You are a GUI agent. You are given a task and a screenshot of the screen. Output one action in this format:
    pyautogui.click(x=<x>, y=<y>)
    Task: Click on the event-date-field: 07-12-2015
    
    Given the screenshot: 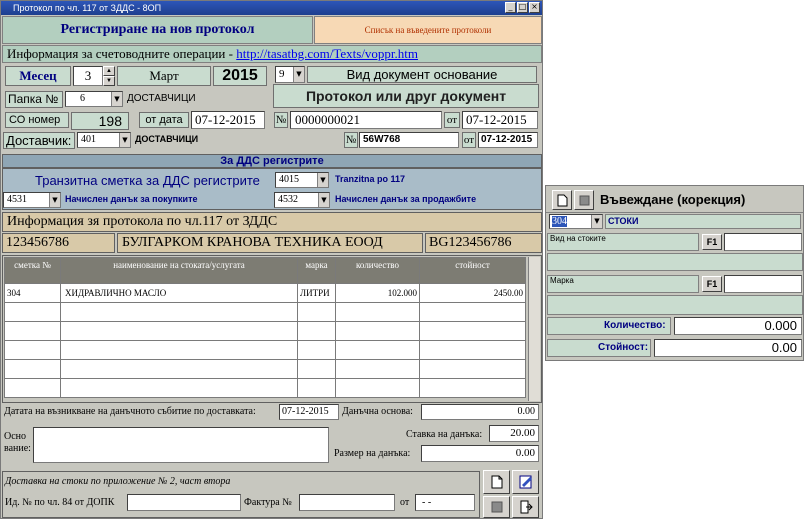 What is the action you would take?
    pyautogui.click(x=309, y=412)
    